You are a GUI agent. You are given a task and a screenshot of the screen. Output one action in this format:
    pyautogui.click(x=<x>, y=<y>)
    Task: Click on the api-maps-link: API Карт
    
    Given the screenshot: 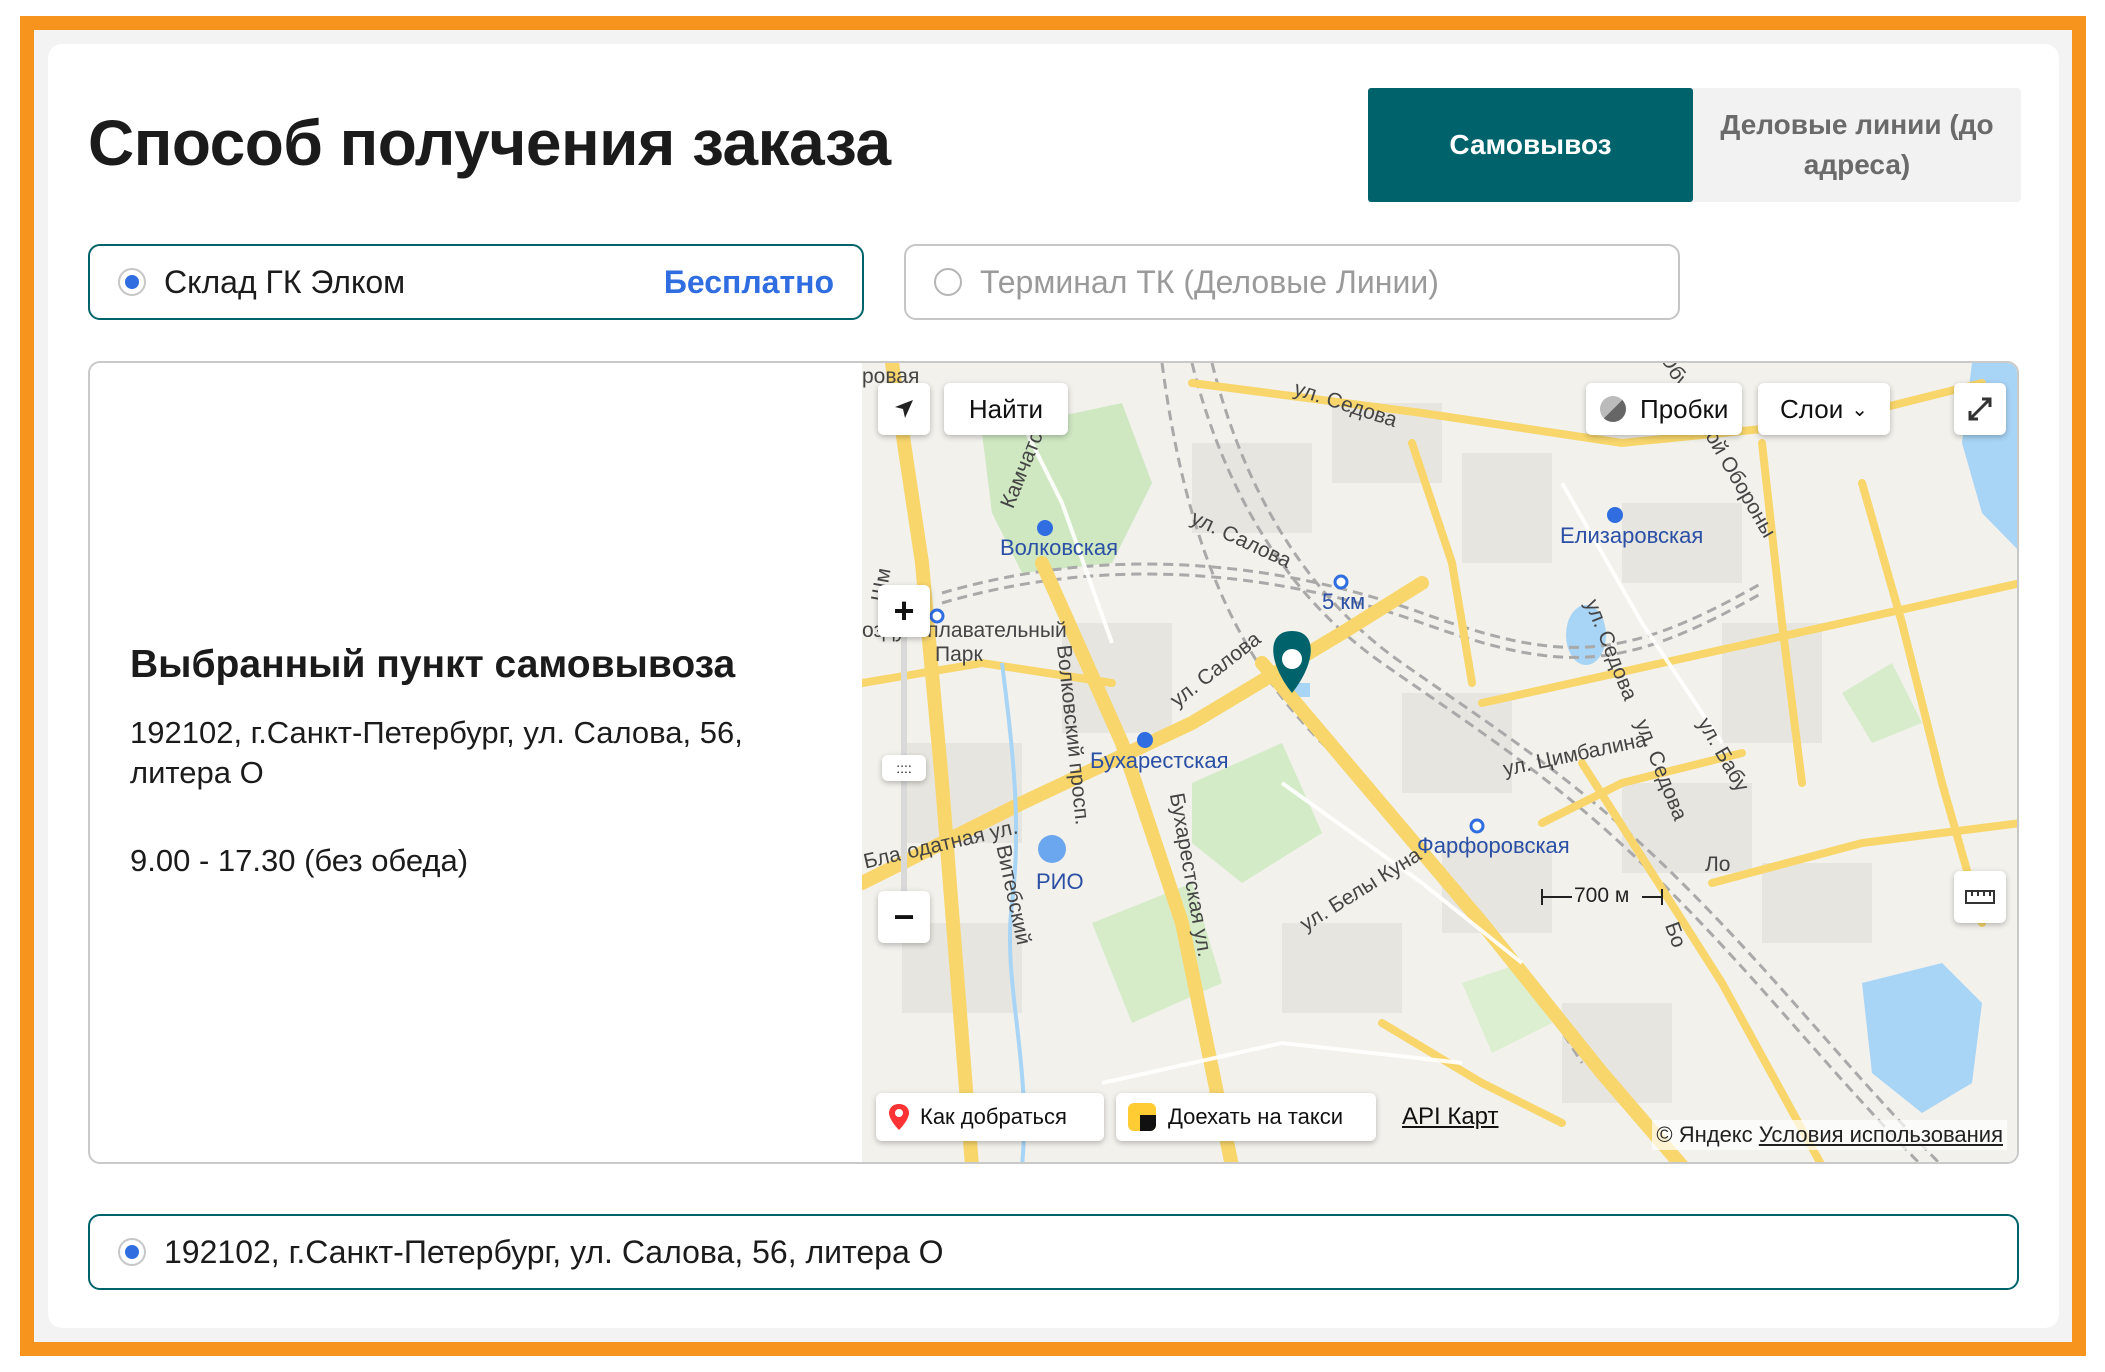 What is the action you would take?
    pyautogui.click(x=1450, y=1117)
    